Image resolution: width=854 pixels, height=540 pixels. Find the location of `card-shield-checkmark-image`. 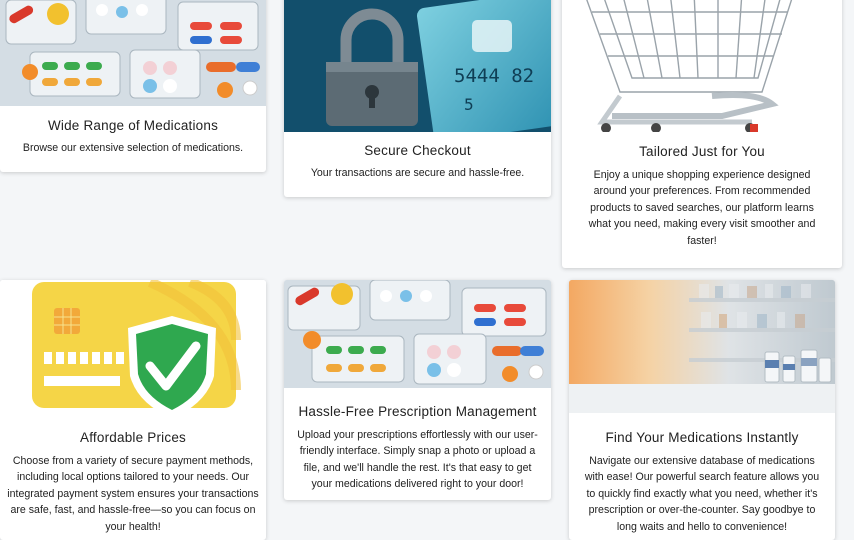

card-shield-checkmark-image is located at coordinates (133, 349).